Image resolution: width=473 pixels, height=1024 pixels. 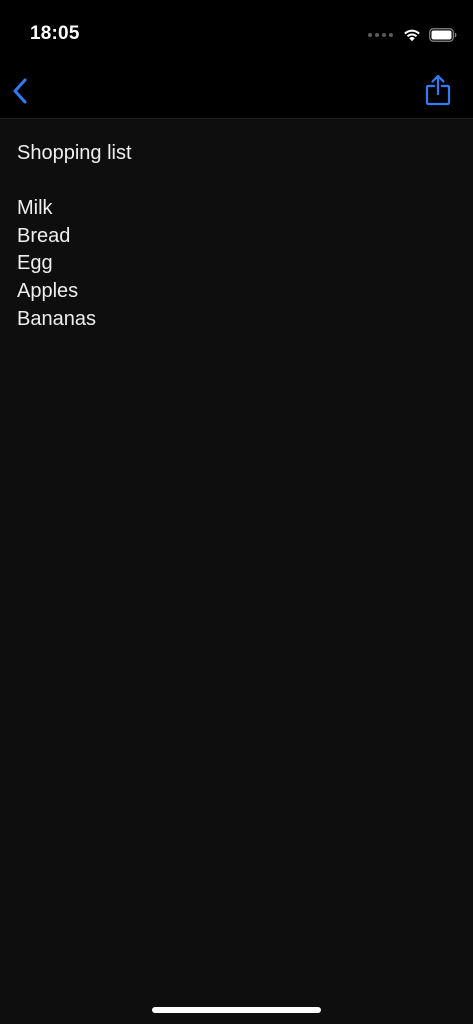 I want to click on navigation-bar, so click(x=236, y=91).